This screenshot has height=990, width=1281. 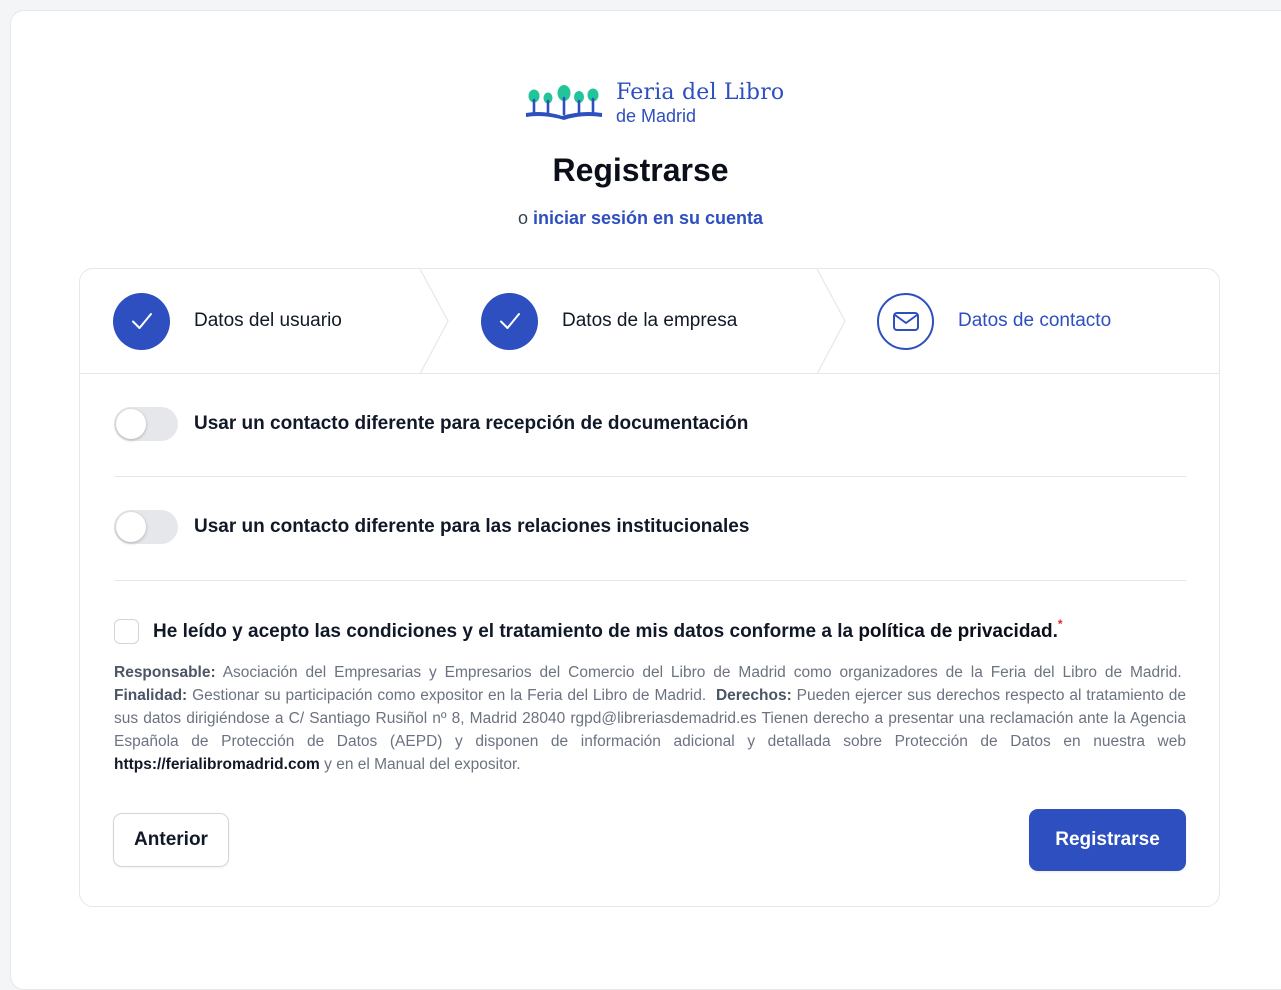 I want to click on step-label: Datos de contacto, so click(x=1035, y=320).